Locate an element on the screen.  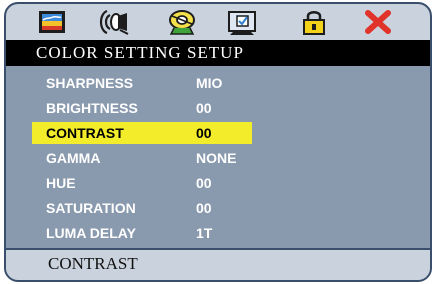
menu-item-gamma: GAMMA NONE is located at coordinates (142, 158).